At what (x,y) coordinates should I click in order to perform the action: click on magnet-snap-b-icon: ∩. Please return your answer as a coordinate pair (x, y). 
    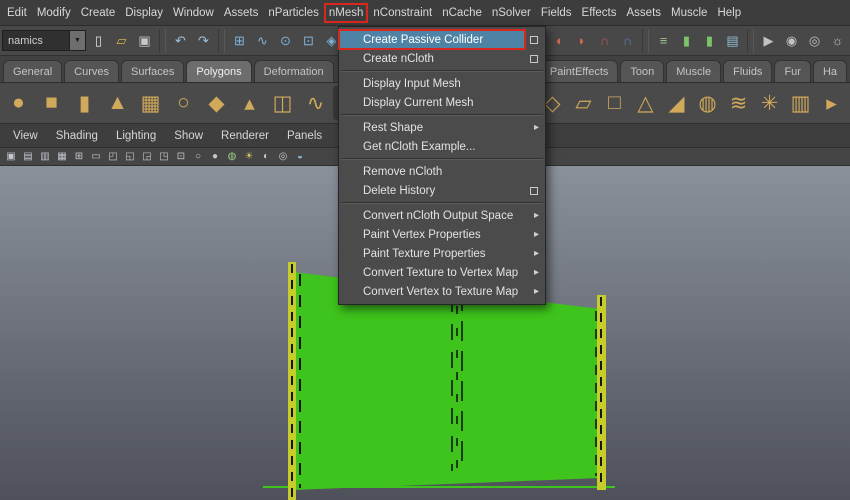
    Looking at the image, I should click on (627, 40).